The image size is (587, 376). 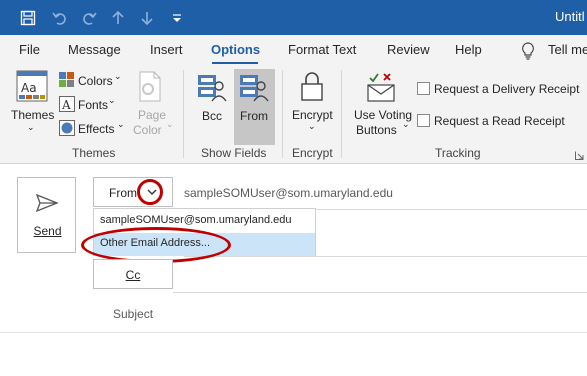 What do you see at coordinates (212, 89) in the screenshot?
I see `bcc-icon` at bounding box center [212, 89].